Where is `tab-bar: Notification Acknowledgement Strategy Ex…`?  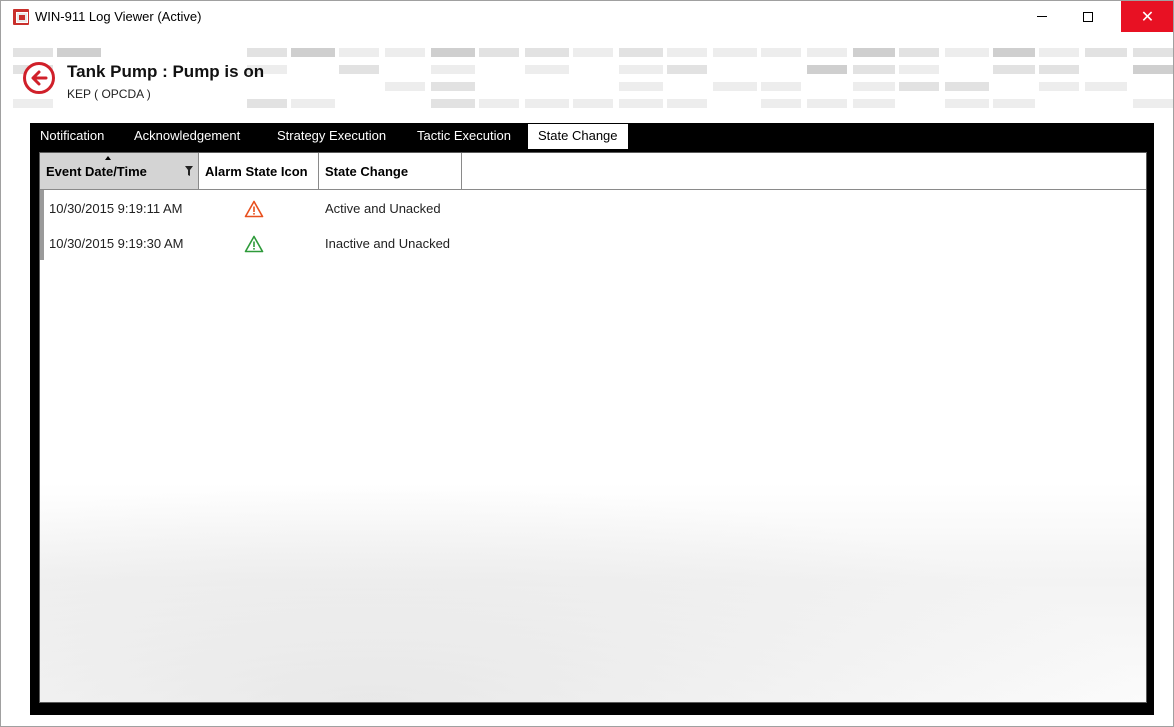
tab-bar: Notification Acknowledgement Strategy Ex… is located at coordinates (592, 136).